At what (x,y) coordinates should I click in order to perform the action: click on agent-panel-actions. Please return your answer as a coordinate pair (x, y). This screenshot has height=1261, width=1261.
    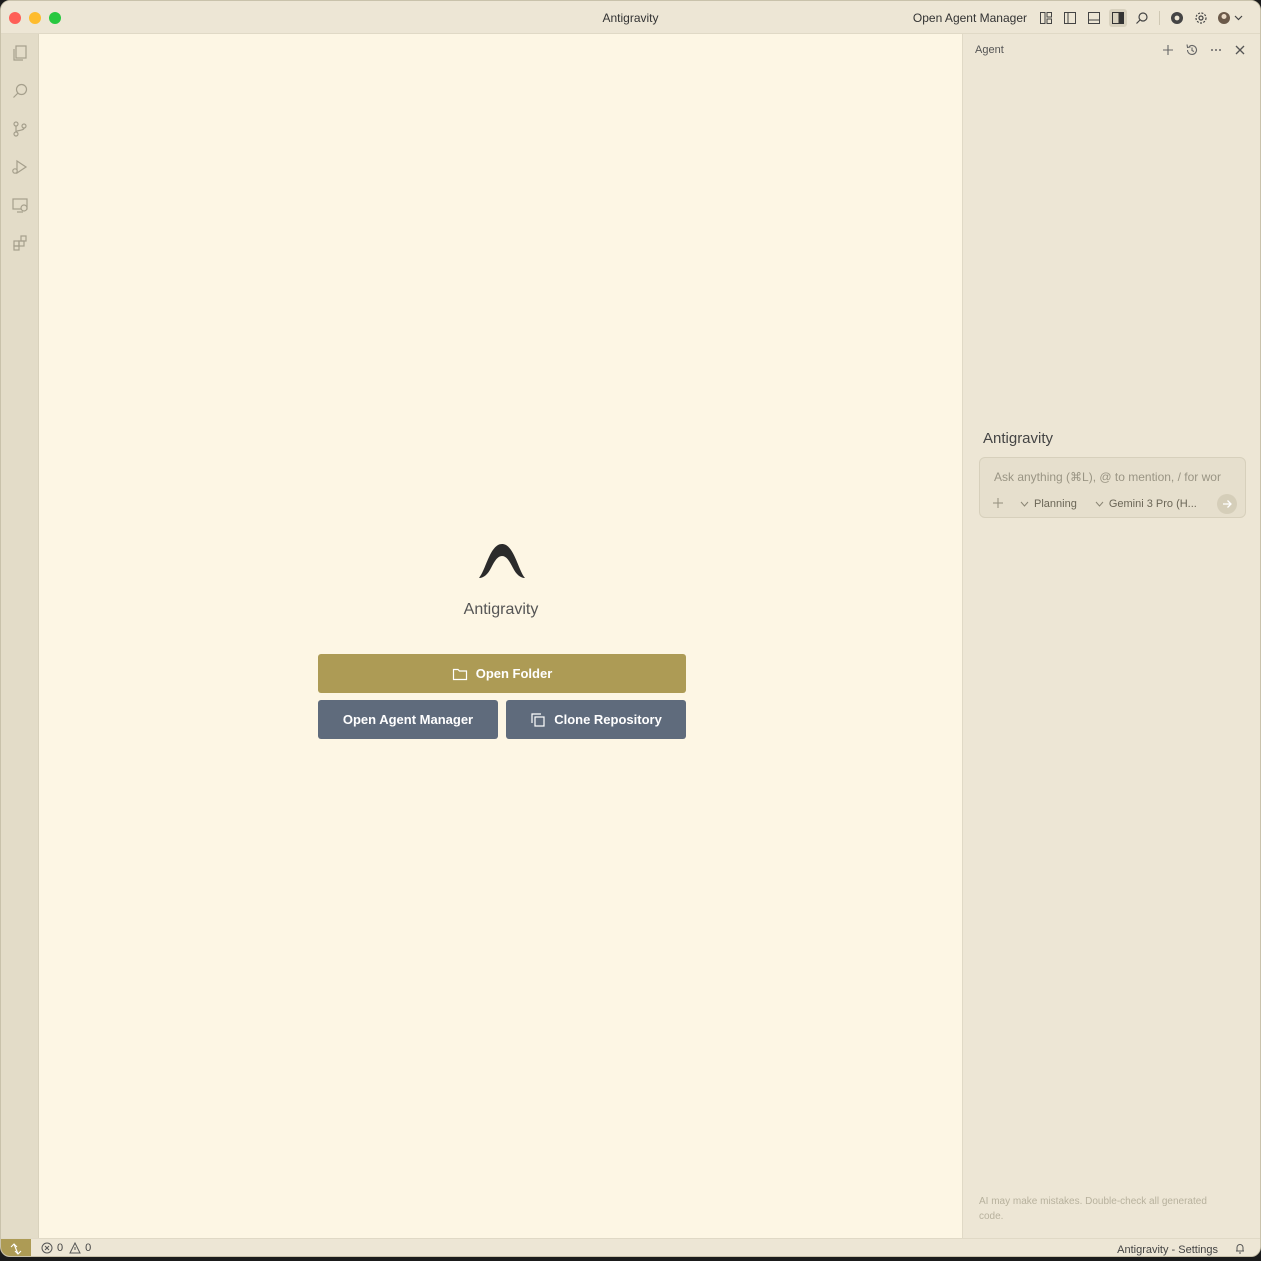
    Looking at the image, I should click on (1204, 50).